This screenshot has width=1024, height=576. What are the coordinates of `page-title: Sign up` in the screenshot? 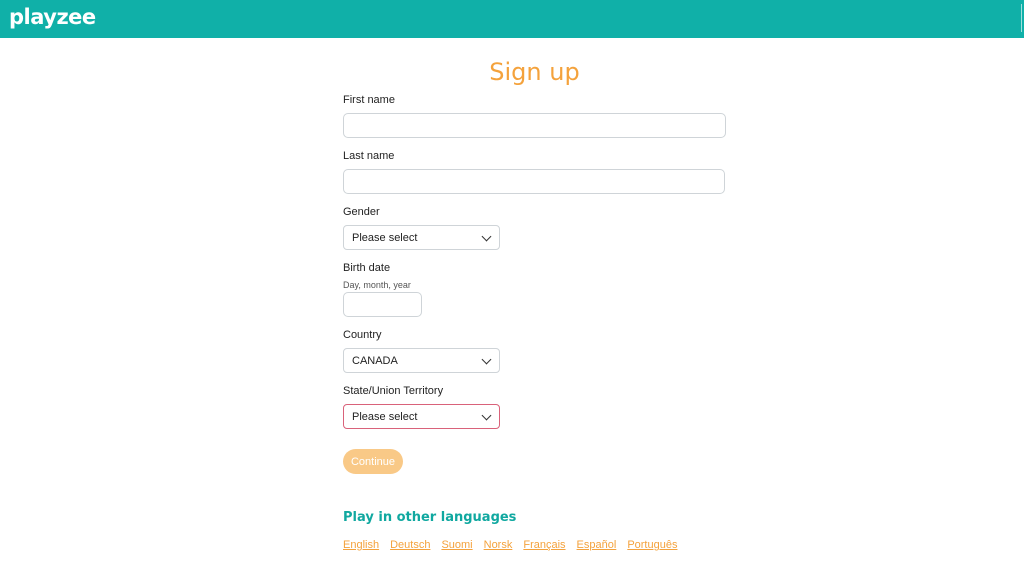 It's located at (534, 72).